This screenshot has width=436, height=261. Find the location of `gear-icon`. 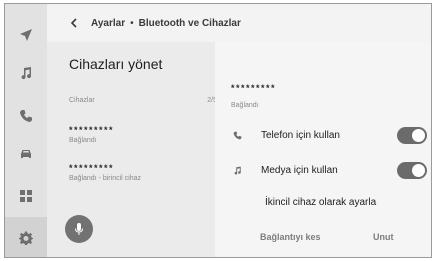

gear-icon is located at coordinates (26, 238).